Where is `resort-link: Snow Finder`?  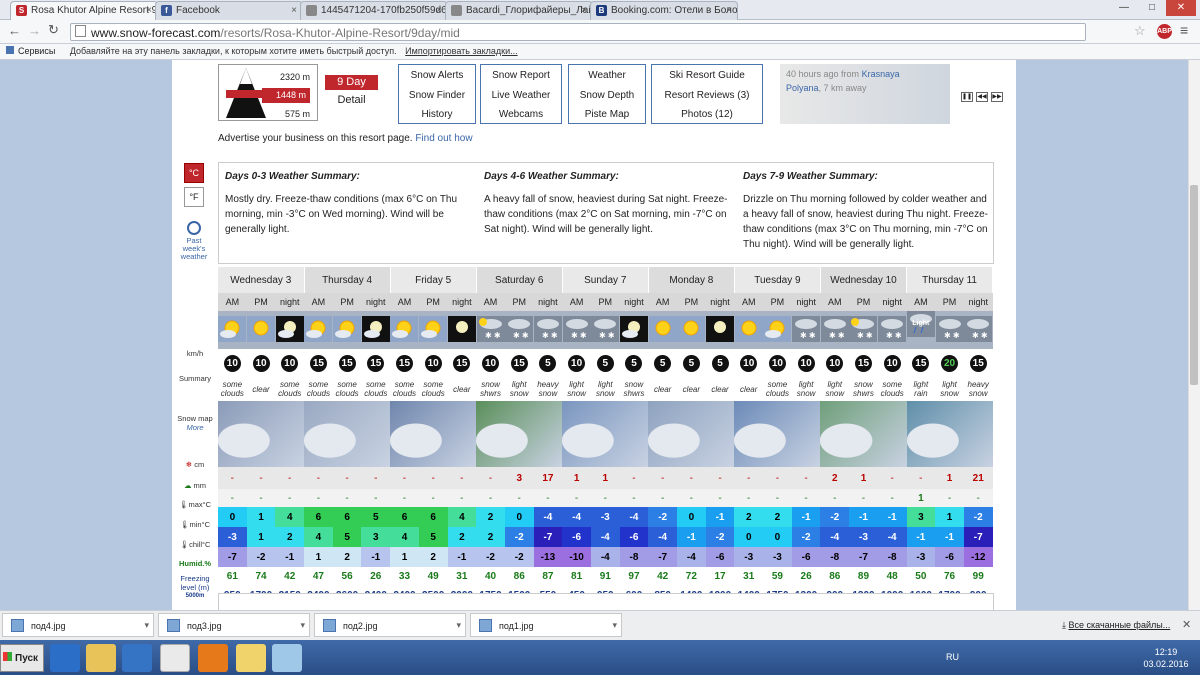
resort-link: Snow Finder is located at coordinates (437, 96).